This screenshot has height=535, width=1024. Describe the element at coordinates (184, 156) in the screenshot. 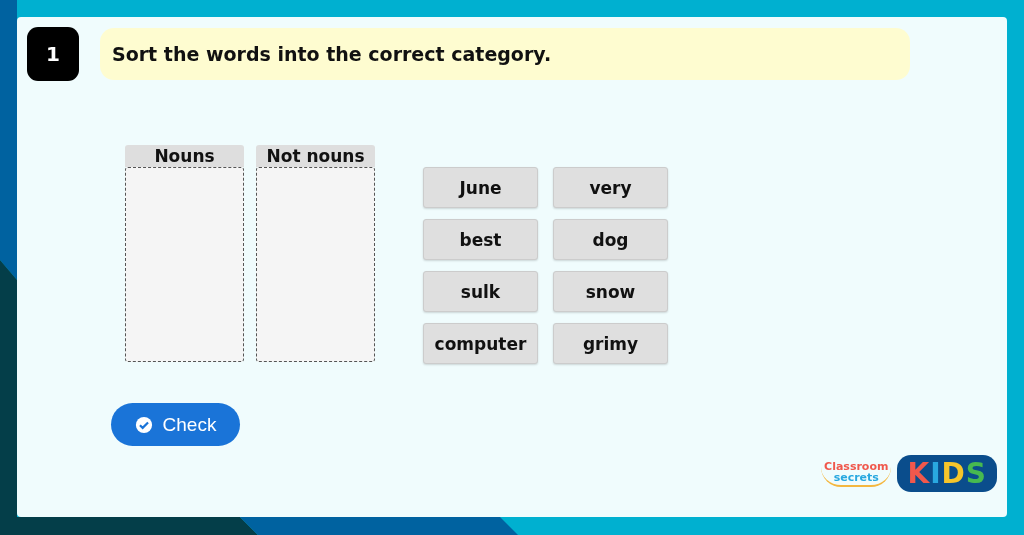

I see `category-header: Nouns` at that location.